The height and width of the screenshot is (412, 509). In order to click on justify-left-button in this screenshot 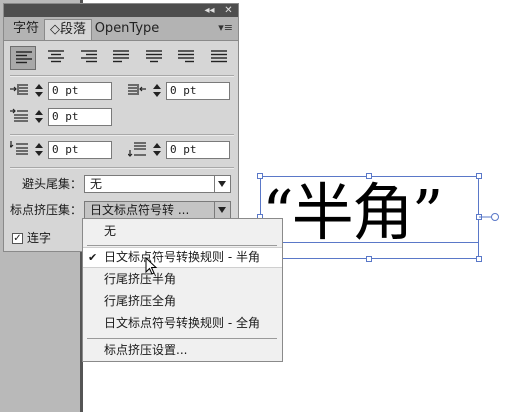, I will do `click(121, 58)`.